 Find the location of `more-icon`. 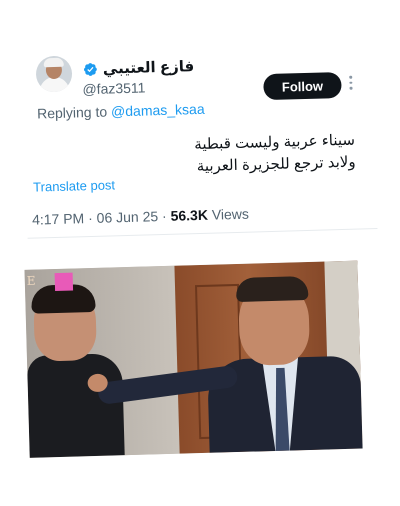

more-icon is located at coordinates (351, 84).